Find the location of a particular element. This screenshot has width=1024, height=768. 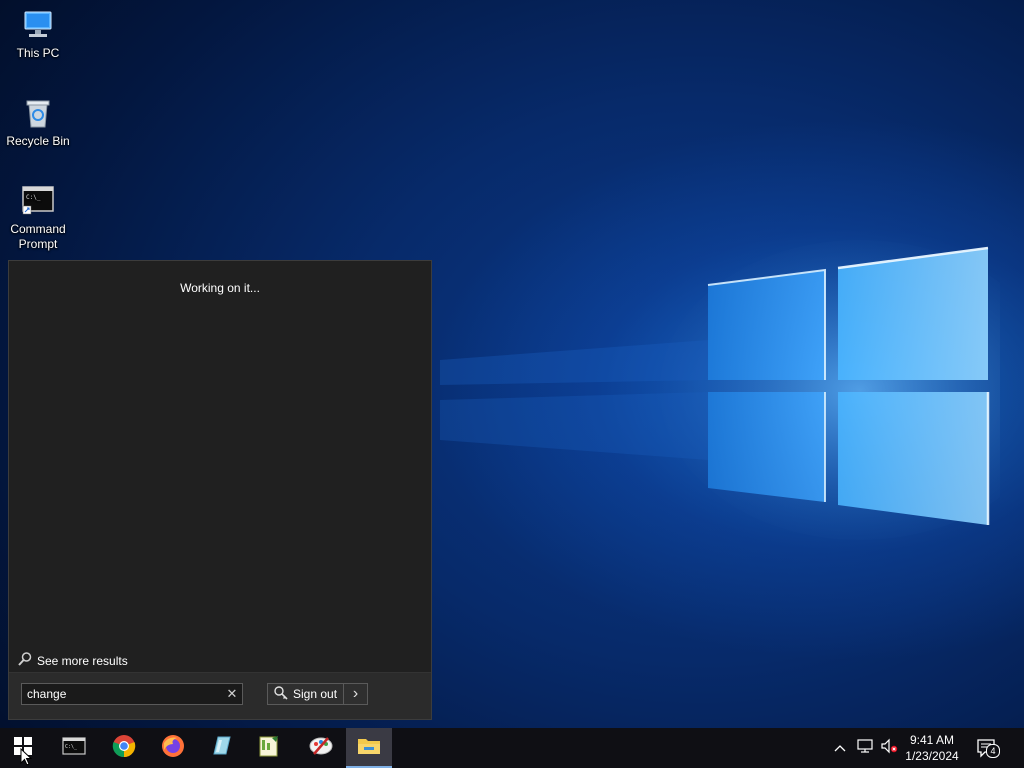

computer-icon is located at coordinates (38, 25).